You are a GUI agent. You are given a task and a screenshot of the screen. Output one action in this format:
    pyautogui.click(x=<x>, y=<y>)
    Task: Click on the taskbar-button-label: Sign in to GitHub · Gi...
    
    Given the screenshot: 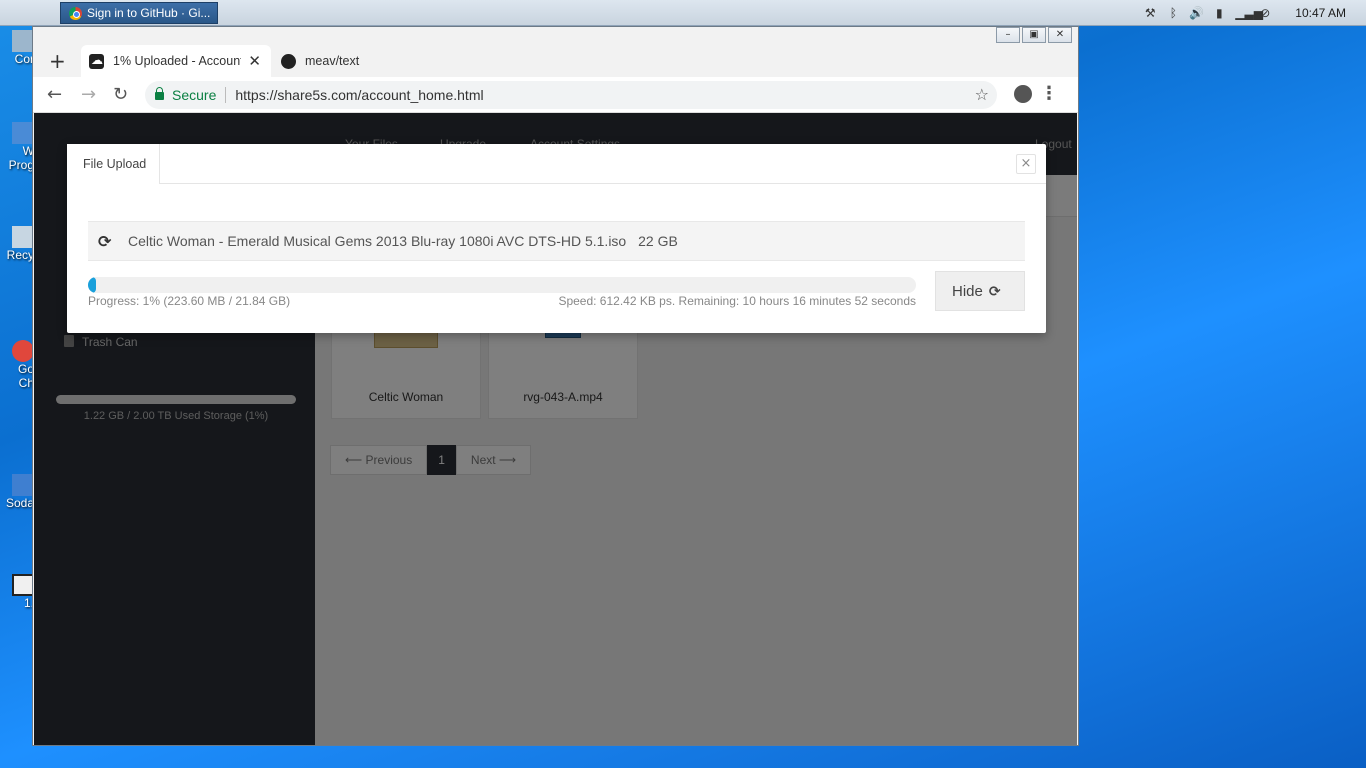 What is the action you would take?
    pyautogui.click(x=149, y=13)
    